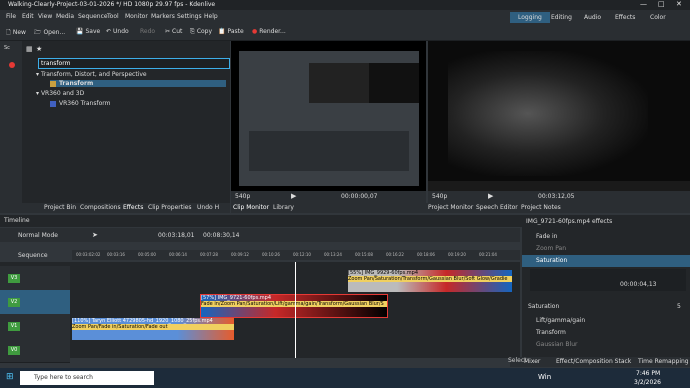  Describe the element at coordinates (60, 207) in the screenshot. I see `tab-project-bin: Project Bin` at that location.